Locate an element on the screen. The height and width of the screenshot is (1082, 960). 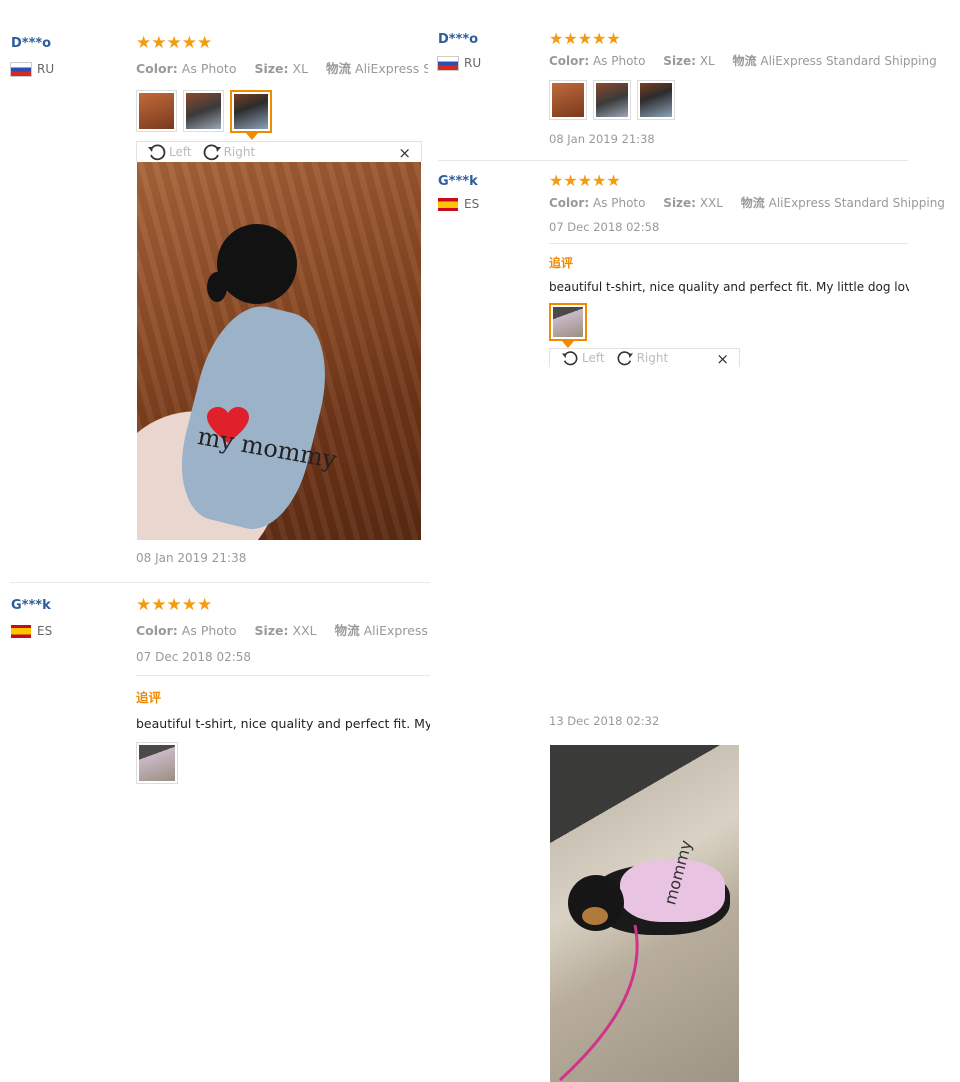
dog-ear-shape is located at coordinates (217, 287).